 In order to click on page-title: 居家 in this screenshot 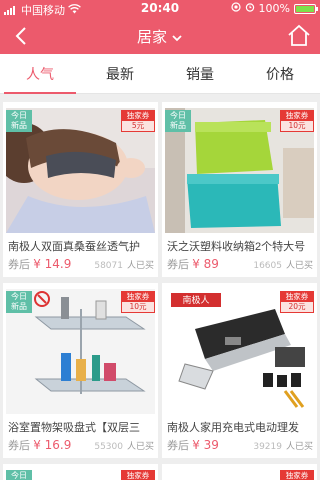, I will do `click(151, 37)`.